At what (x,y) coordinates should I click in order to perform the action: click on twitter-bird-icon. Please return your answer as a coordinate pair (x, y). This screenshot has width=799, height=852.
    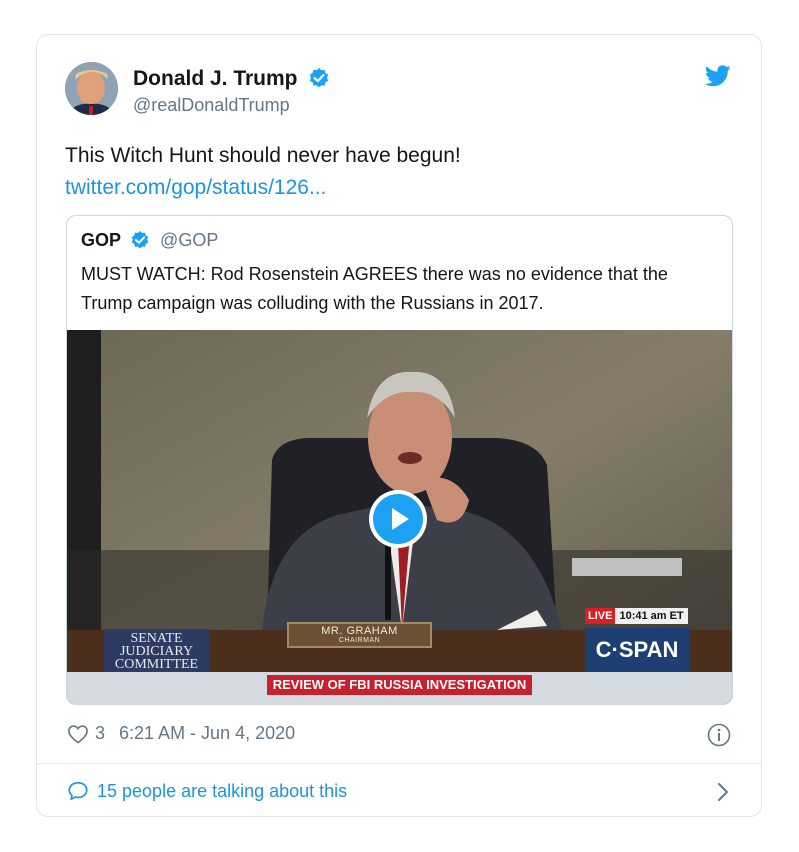
    Looking at the image, I should click on (718, 76).